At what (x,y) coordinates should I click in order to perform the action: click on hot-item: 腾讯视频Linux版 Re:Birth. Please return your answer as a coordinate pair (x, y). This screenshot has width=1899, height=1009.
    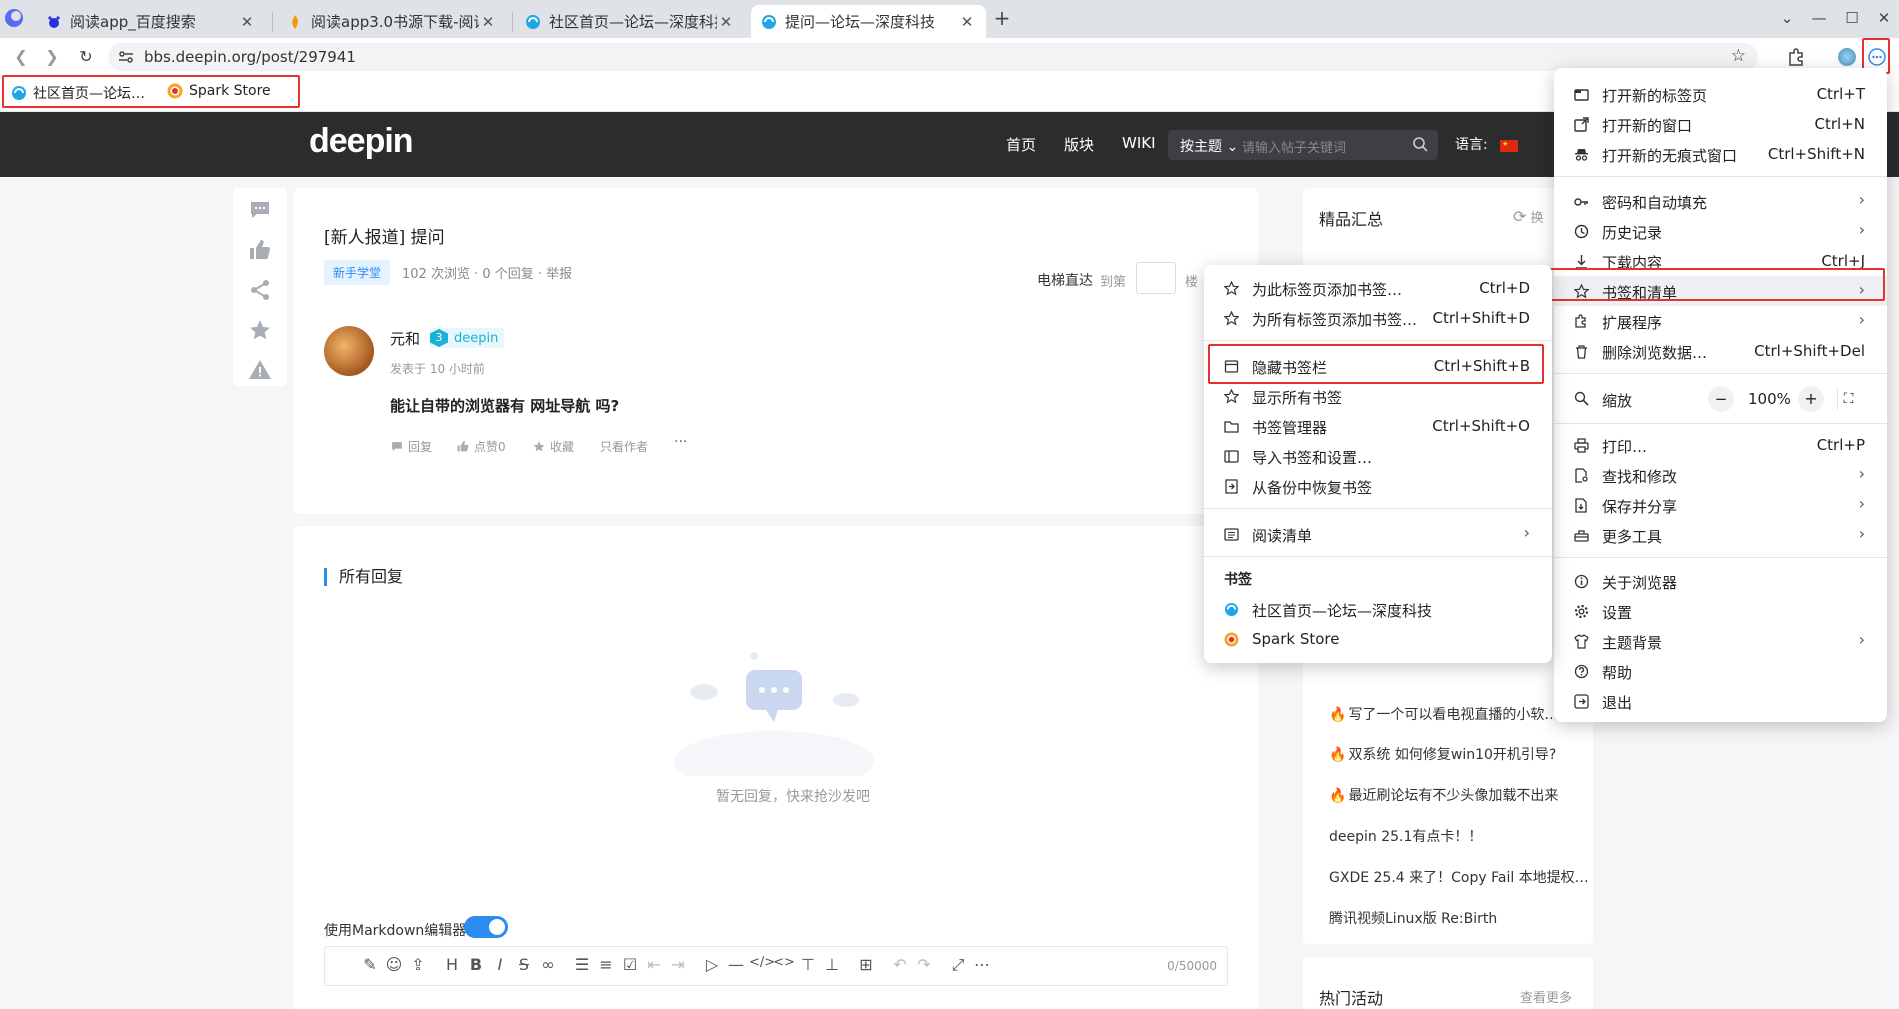
    Looking at the image, I should click on (1460, 918).